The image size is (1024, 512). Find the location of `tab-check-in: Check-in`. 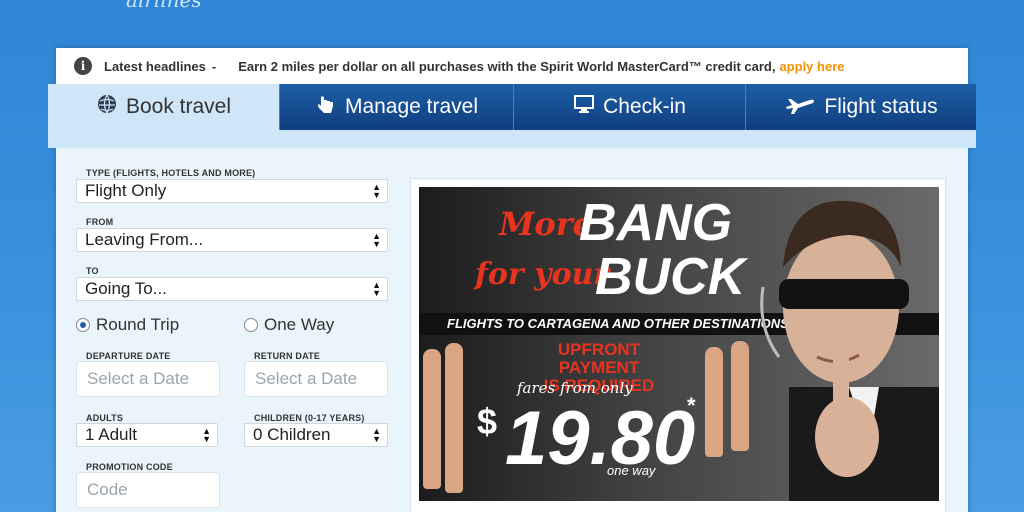

tab-check-in: Check-in is located at coordinates (630, 107).